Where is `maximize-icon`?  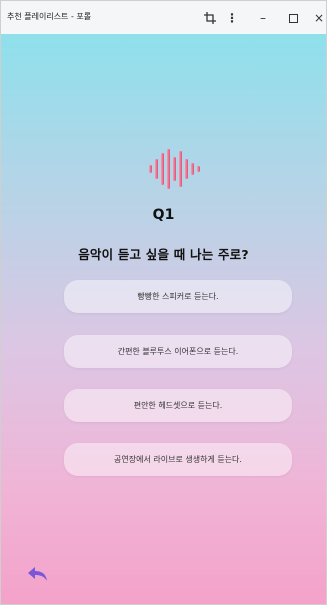
maximize-icon is located at coordinates (293, 18).